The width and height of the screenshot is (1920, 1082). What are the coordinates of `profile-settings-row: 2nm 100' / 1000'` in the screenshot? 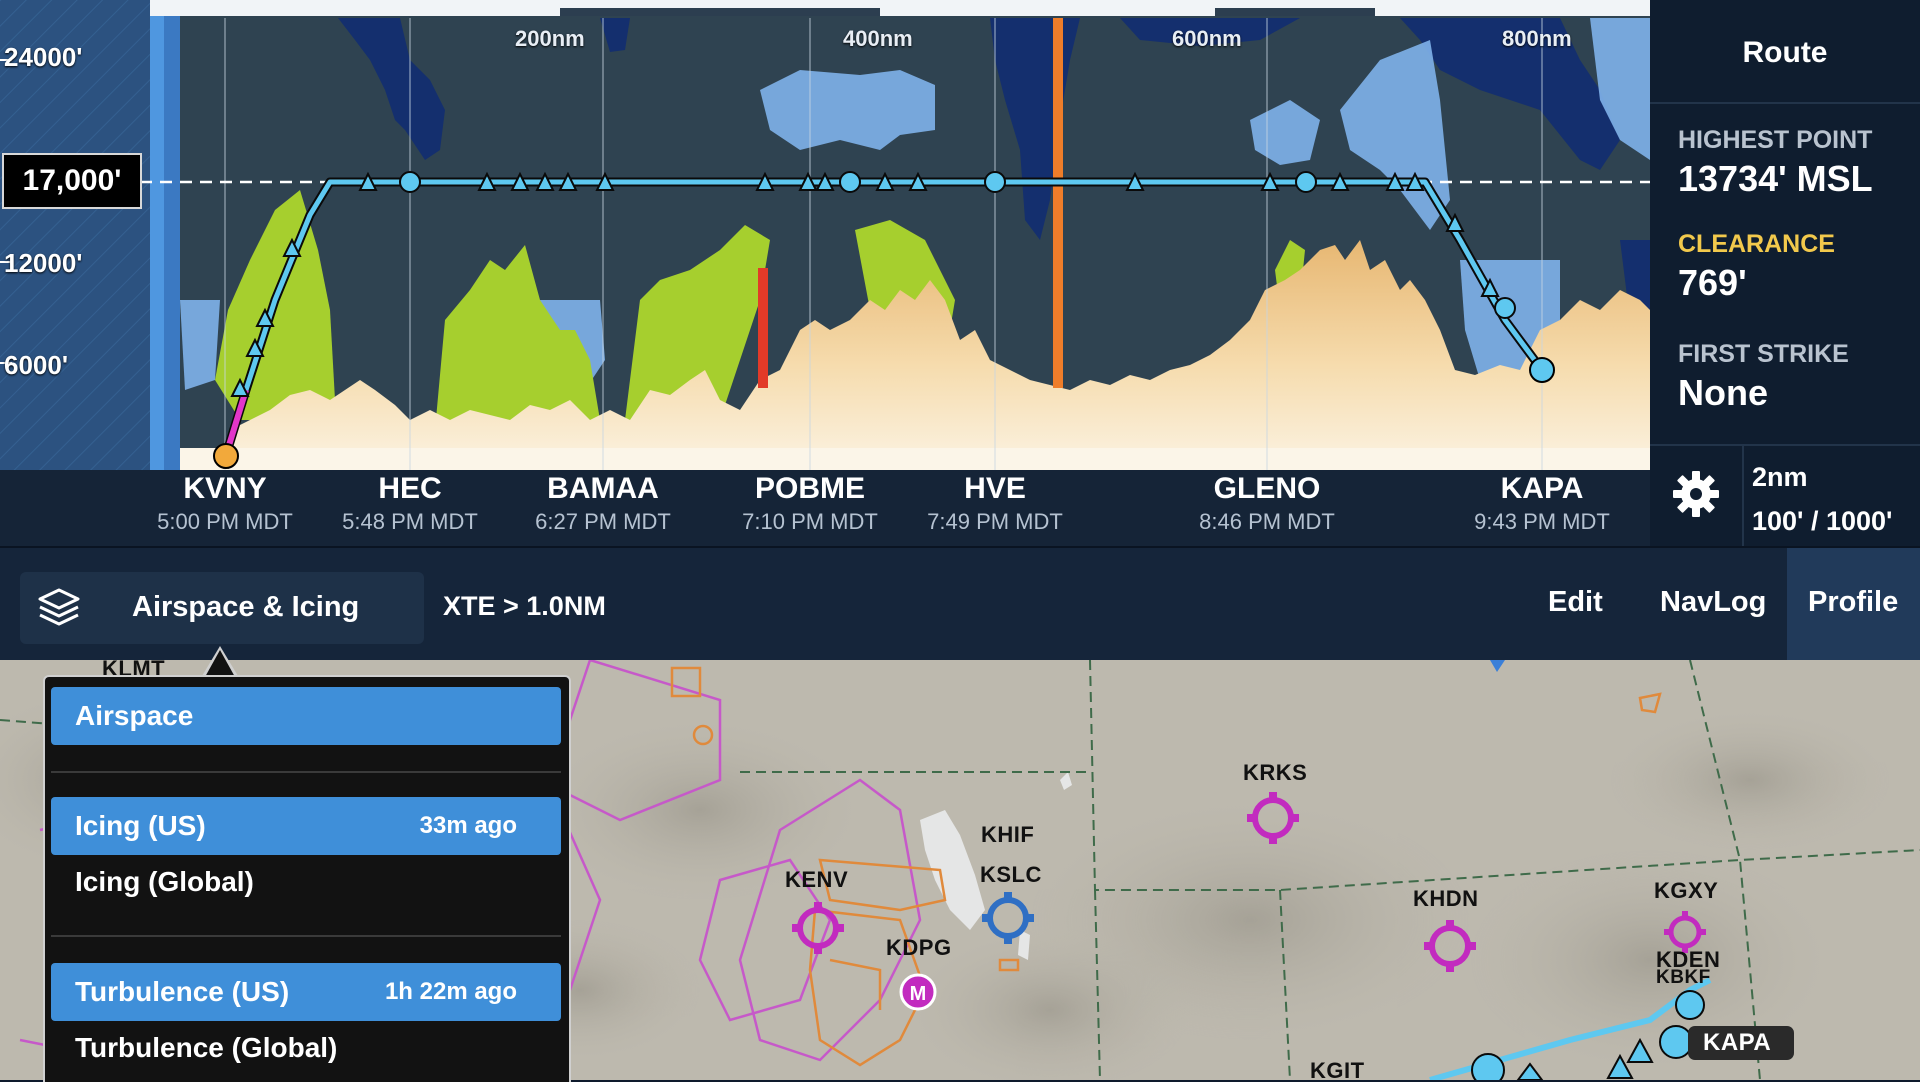 It's located at (1785, 496).